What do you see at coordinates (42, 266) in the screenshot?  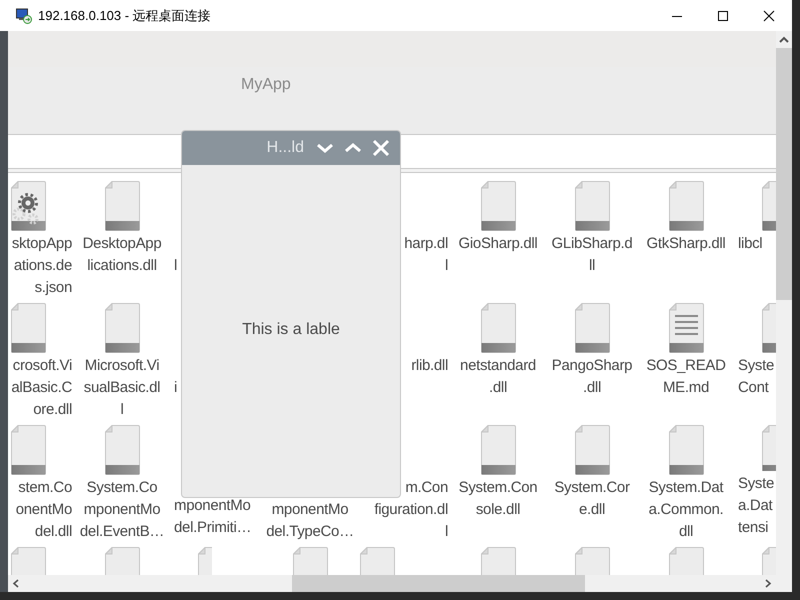 I see `file-name: sktopApp ations.de s.json` at bounding box center [42, 266].